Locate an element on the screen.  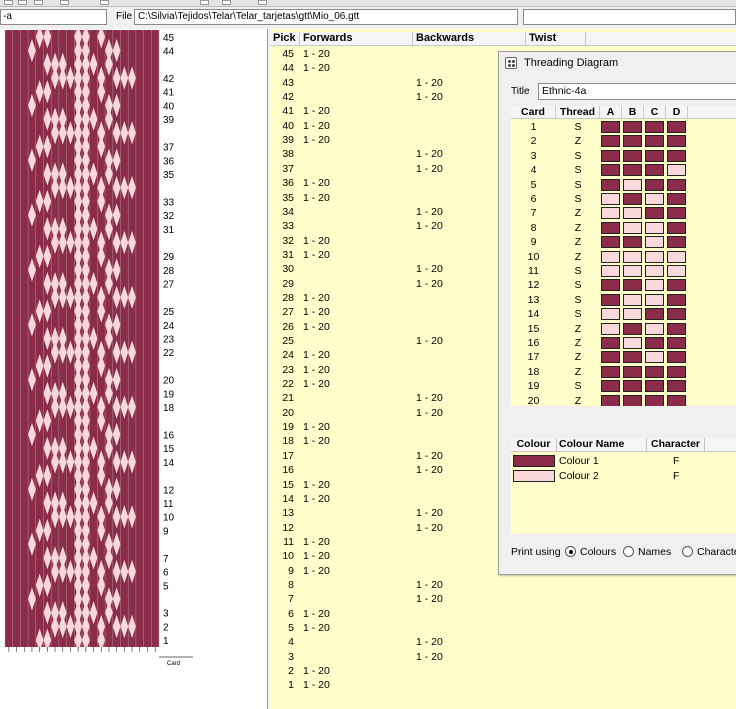
card-row: 16 Z is located at coordinates (623, 343).